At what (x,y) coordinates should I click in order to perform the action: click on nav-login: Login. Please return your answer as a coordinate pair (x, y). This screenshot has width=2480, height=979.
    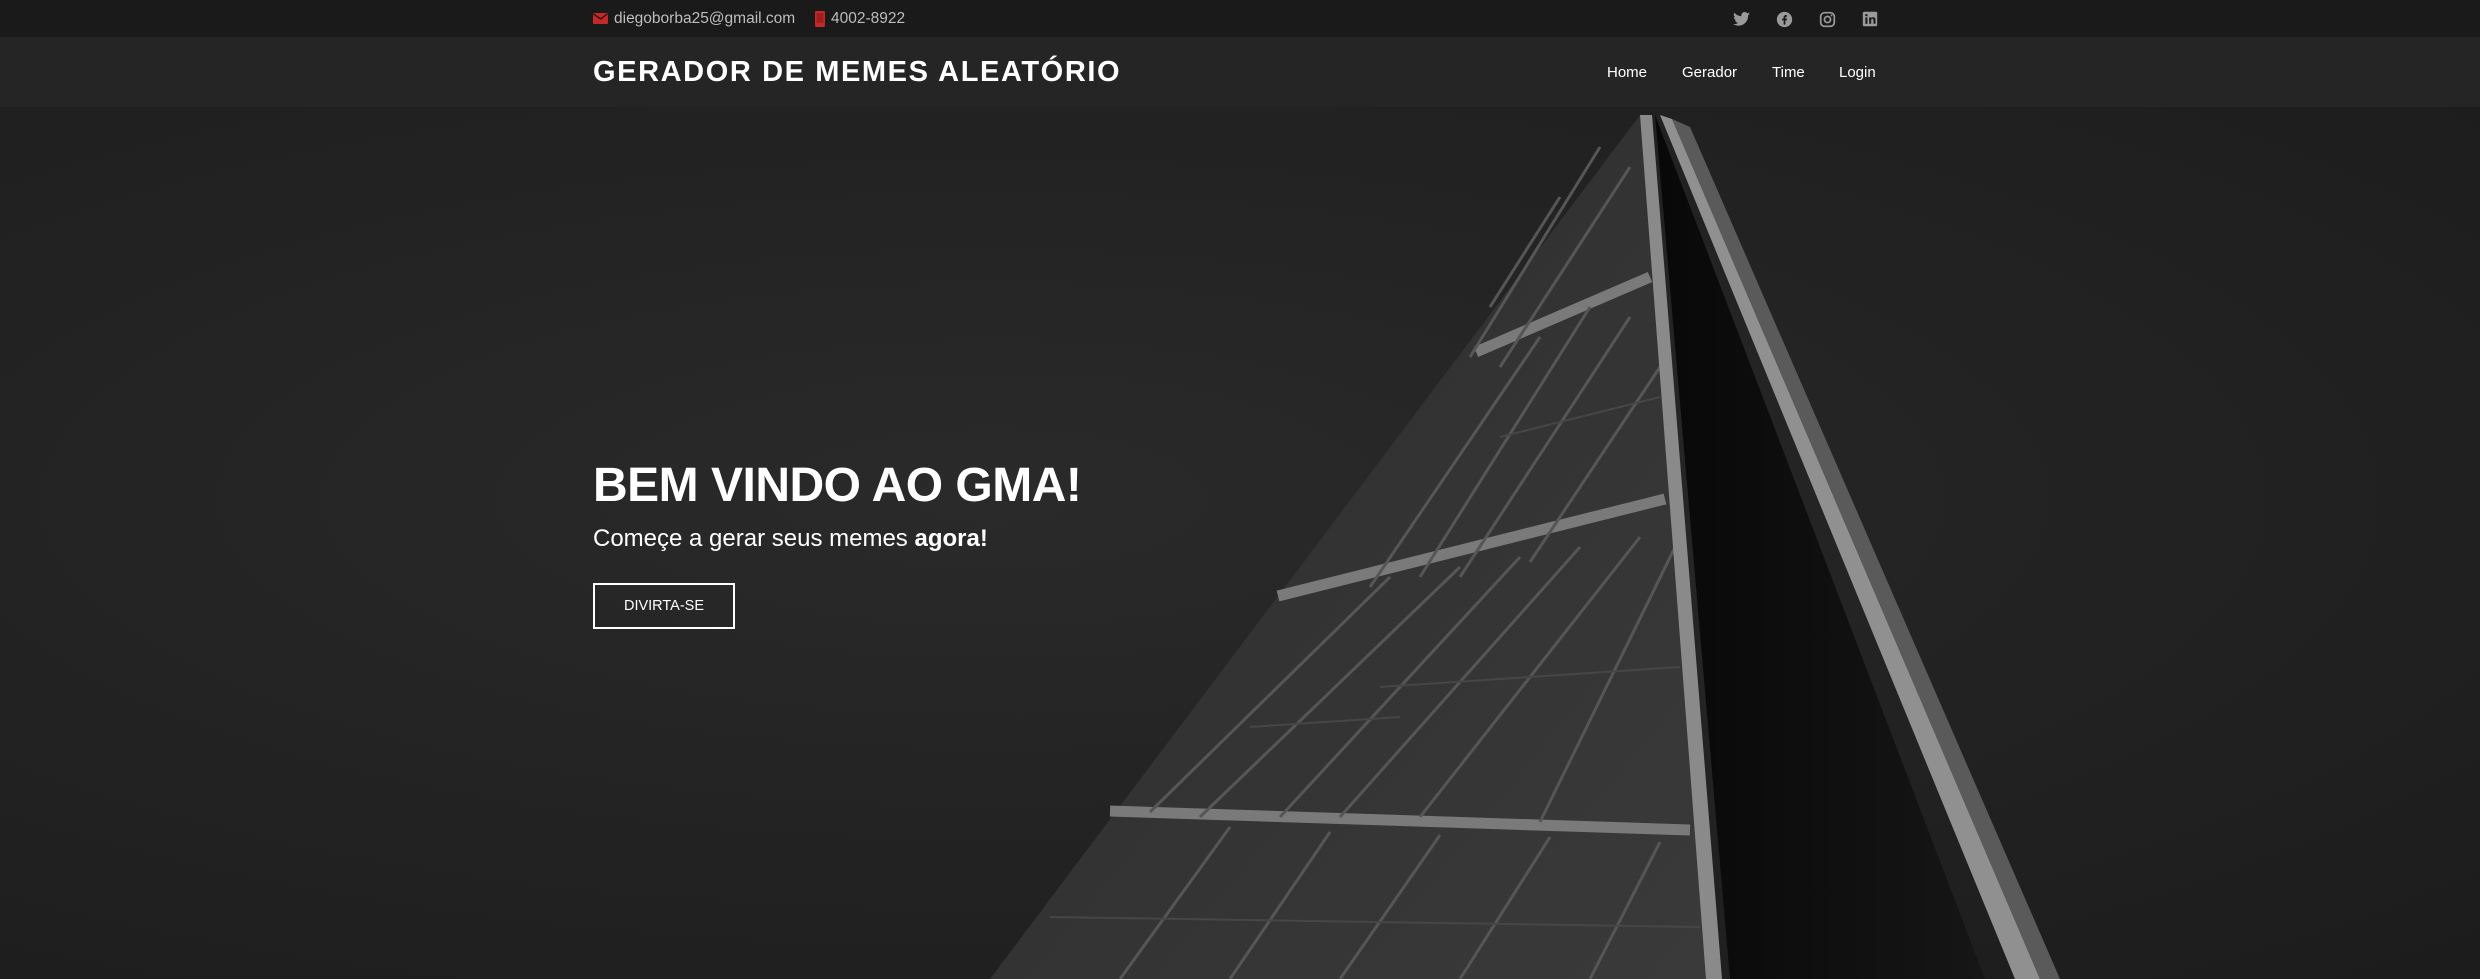
    Looking at the image, I should click on (1857, 72).